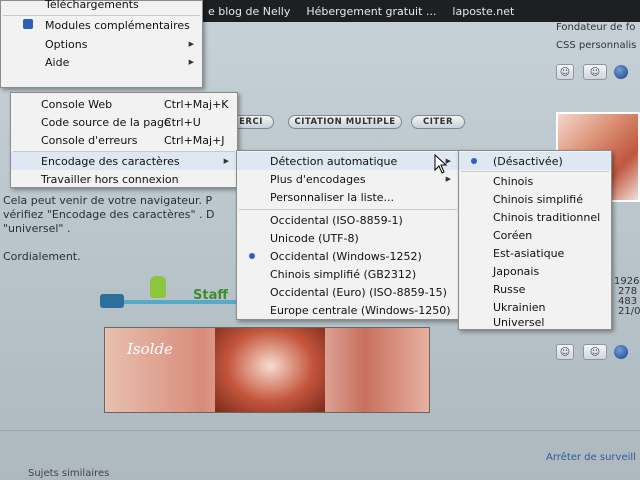  What do you see at coordinates (535, 181) in the screenshot?
I see `menu-item-chinese: Chinois` at bounding box center [535, 181].